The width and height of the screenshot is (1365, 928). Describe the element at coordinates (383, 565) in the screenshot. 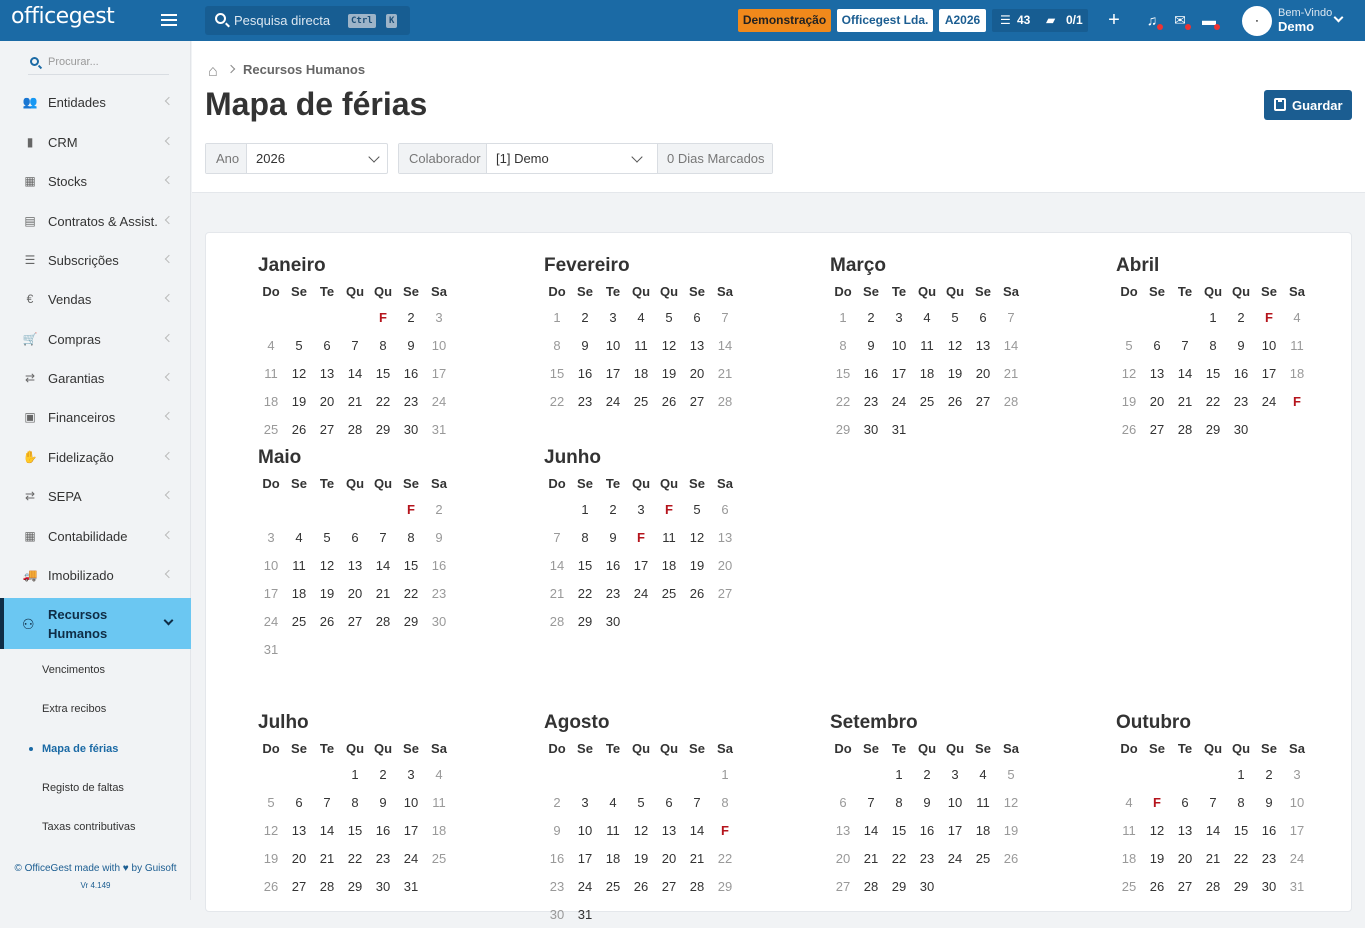

I see `day-cell: 14` at that location.